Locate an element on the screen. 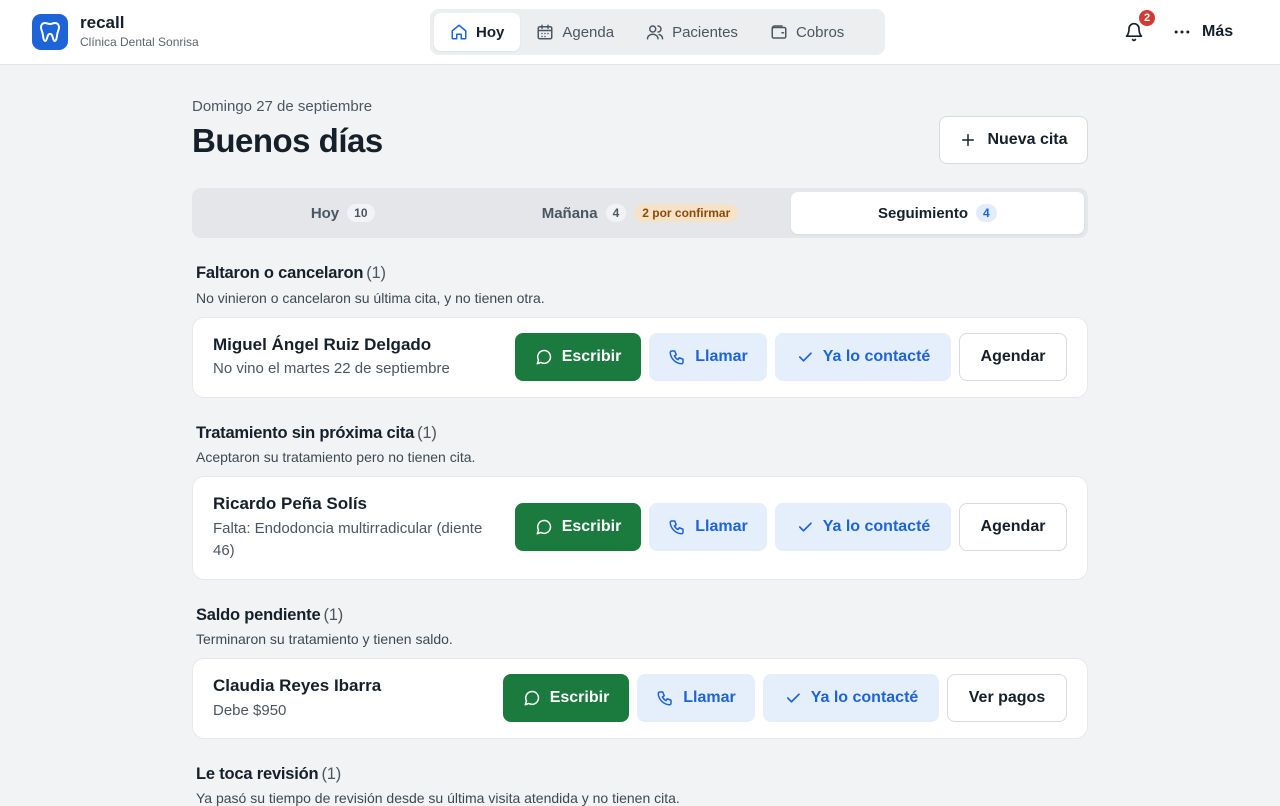  more-label: Más is located at coordinates (1218, 31).